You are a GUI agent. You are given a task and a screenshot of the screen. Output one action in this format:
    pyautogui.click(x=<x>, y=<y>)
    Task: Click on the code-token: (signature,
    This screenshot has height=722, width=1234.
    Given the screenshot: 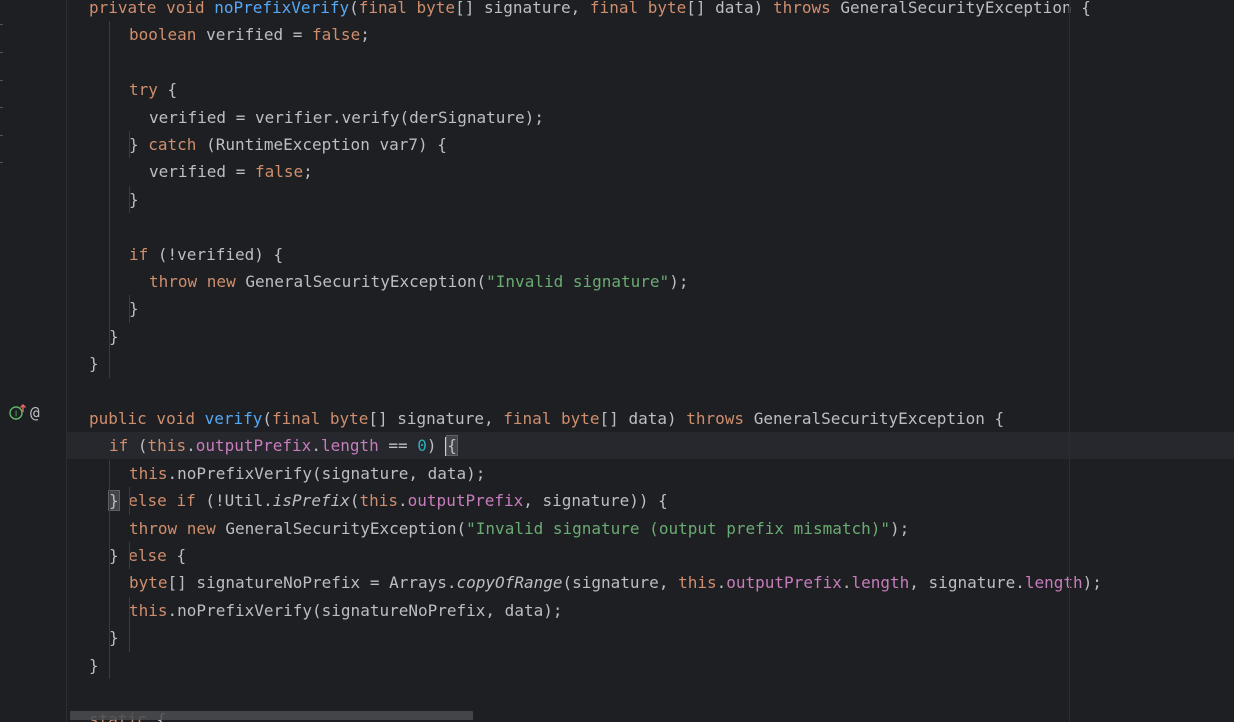 What is the action you would take?
    pyautogui.click(x=620, y=583)
    